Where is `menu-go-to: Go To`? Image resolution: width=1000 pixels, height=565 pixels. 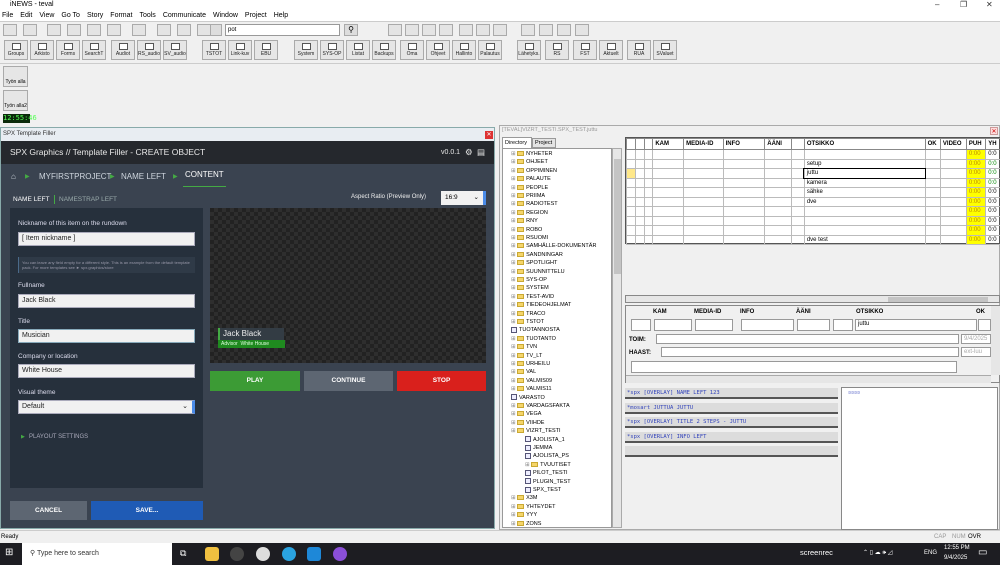
menu-go-to: Go To is located at coordinates (70, 15).